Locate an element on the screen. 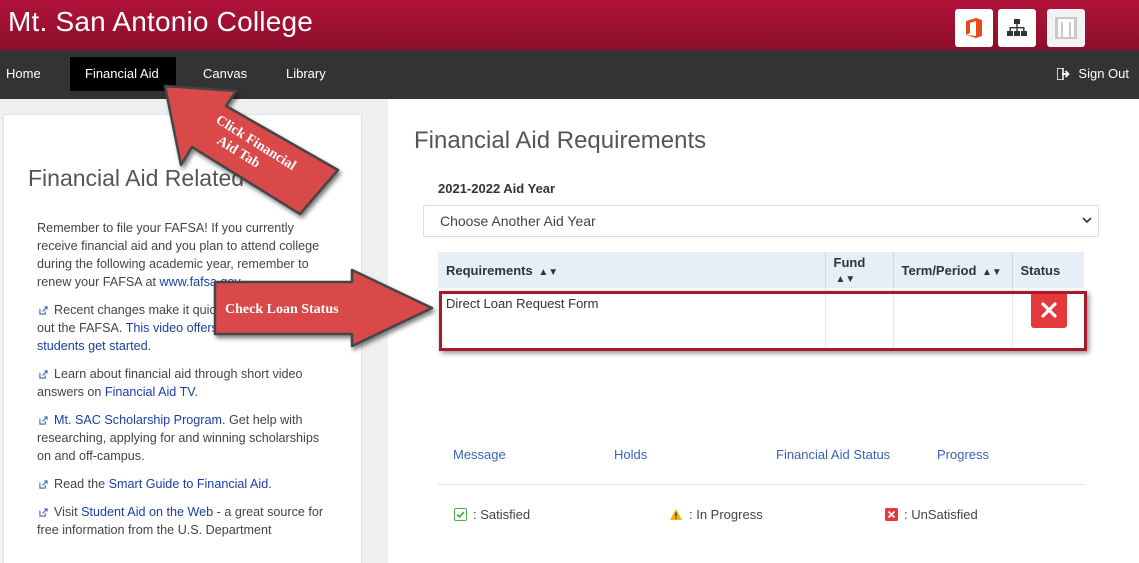 The width and height of the screenshot is (1139, 563). close-icon is located at coordinates (1048, 310).